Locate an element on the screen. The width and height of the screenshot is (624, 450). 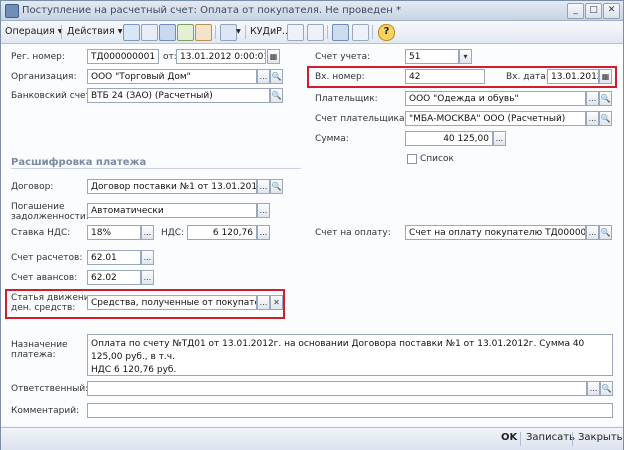
settle-label: Счет расчетов: is located at coordinates (47, 258).